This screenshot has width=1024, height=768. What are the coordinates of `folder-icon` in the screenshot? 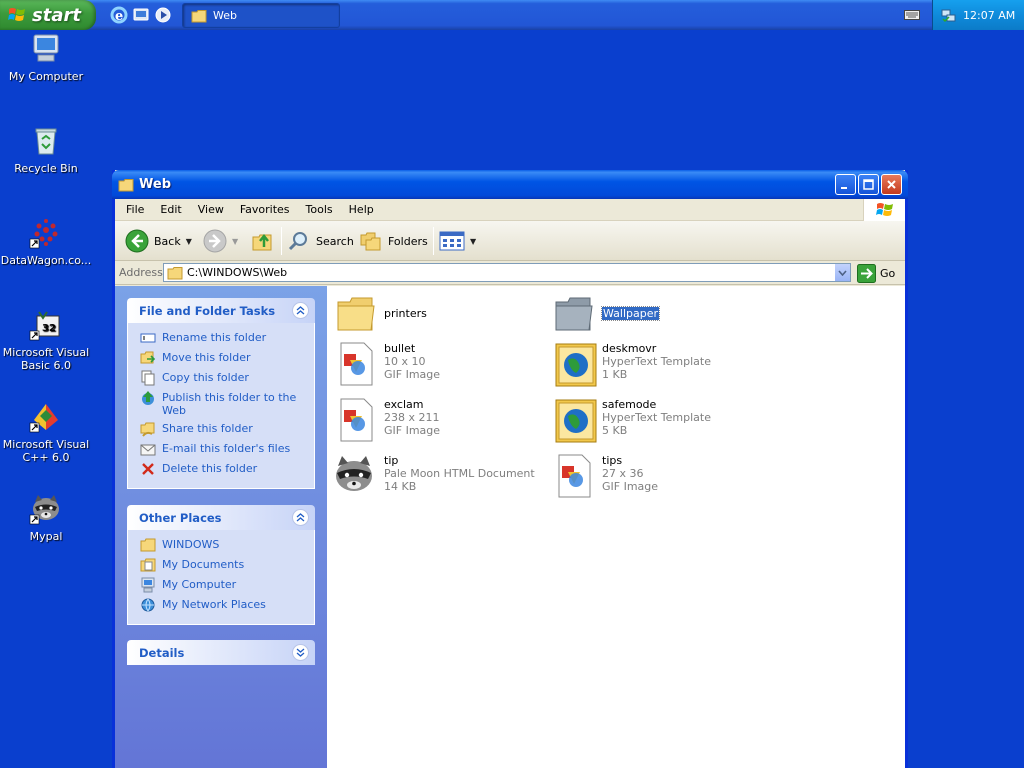 It's located at (574, 314).